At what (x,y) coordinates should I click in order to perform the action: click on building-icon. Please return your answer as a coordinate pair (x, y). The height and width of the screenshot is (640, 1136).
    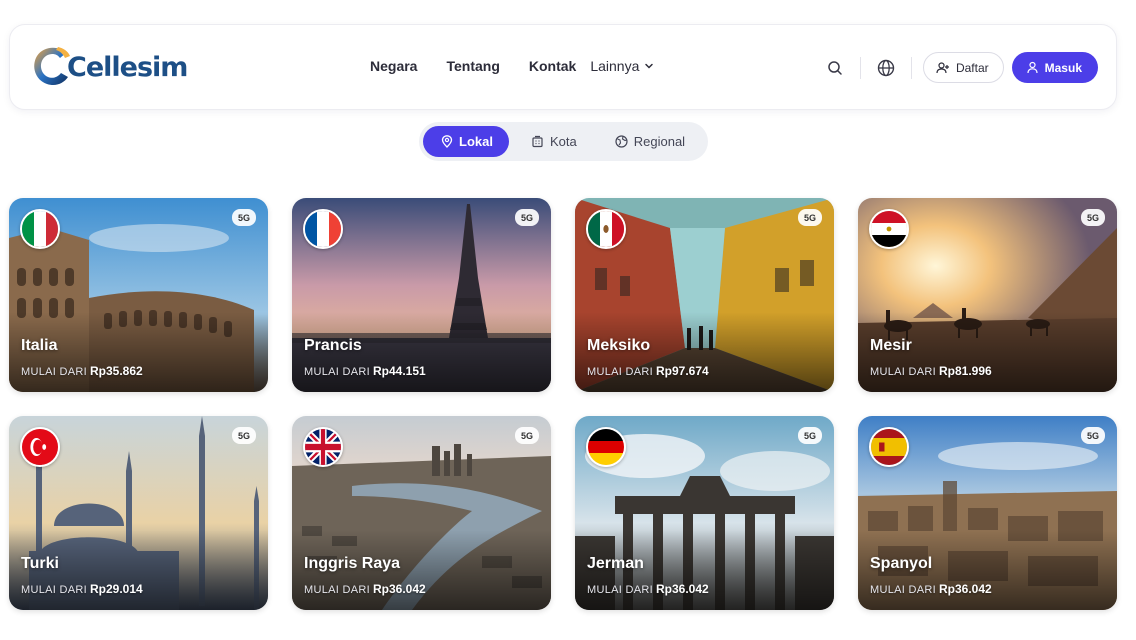
    Looking at the image, I should click on (537, 141).